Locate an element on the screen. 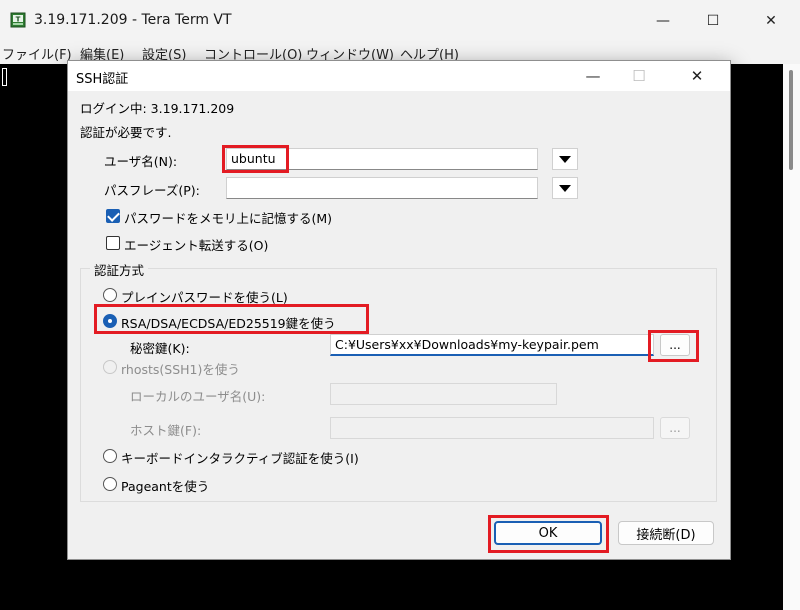  username-dropdown-button is located at coordinates (565, 159).